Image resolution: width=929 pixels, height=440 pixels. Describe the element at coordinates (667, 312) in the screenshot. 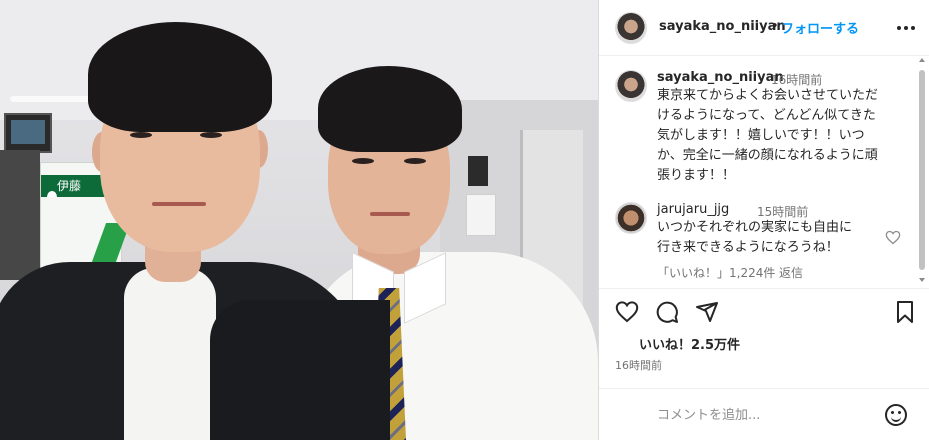

I see `comment-bubble-icon` at that location.